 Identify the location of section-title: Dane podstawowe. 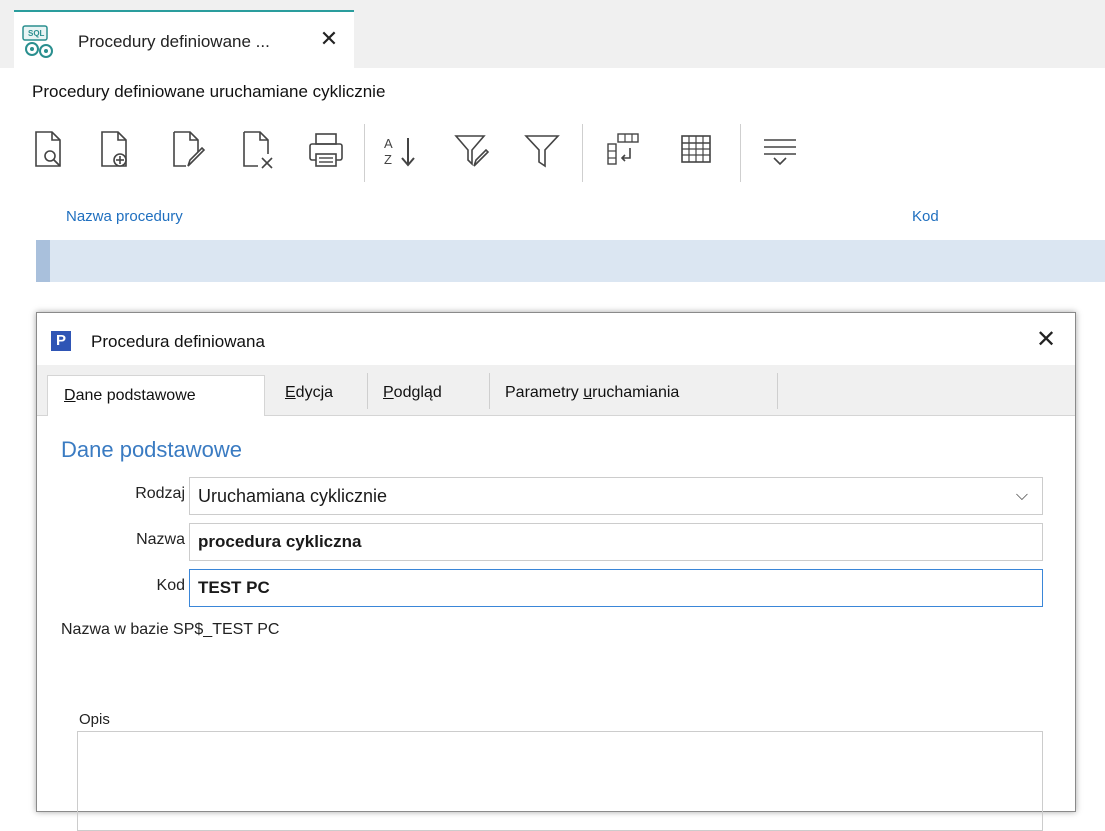
(152, 449).